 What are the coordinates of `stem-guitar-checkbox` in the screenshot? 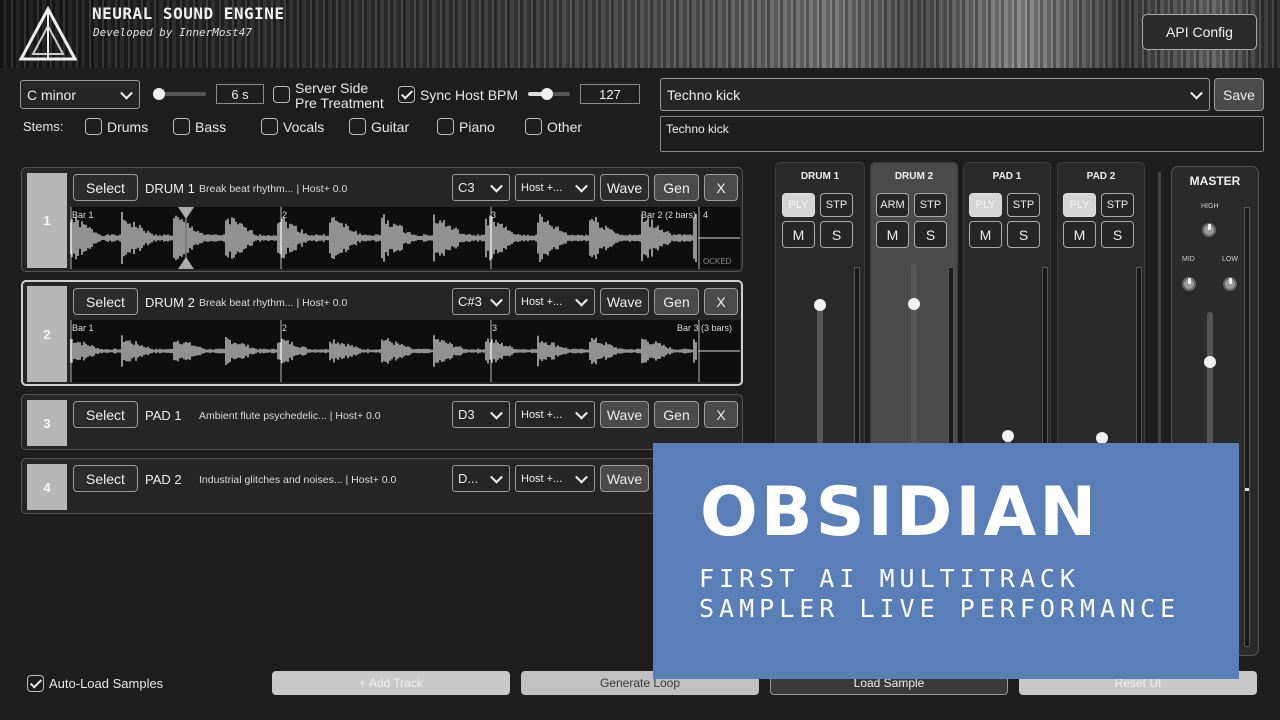 It's located at (357, 126).